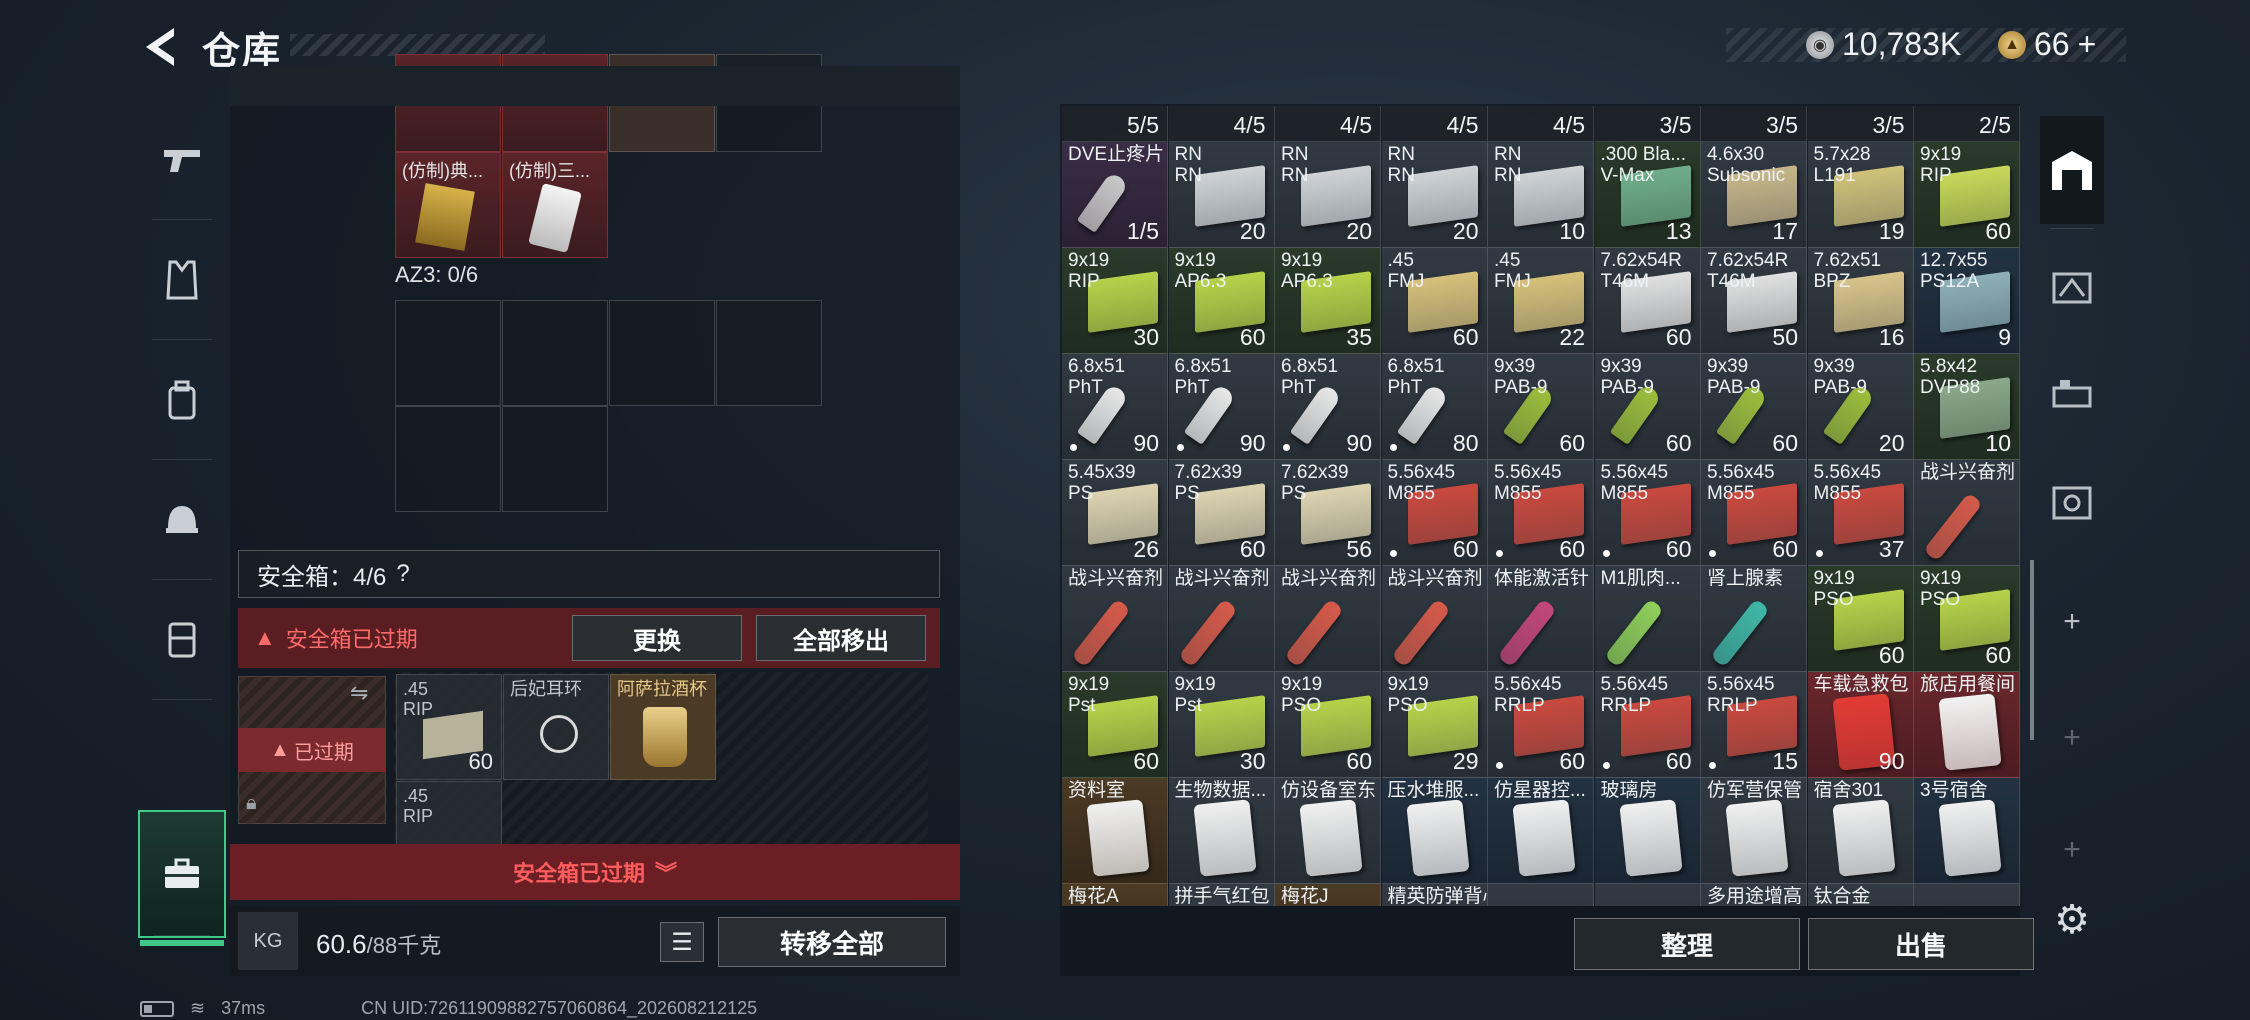  Describe the element at coordinates (182, 878) in the screenshot. I see `nav-safe-box` at that location.